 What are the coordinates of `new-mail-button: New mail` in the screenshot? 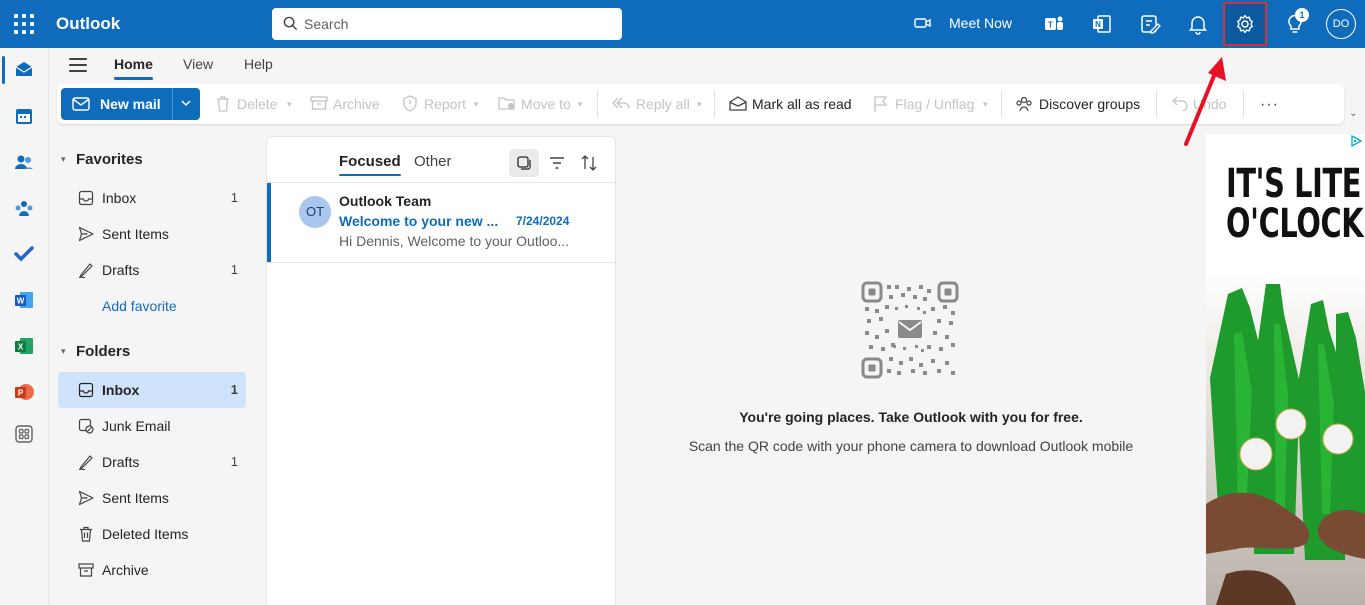 It's located at (130, 104).